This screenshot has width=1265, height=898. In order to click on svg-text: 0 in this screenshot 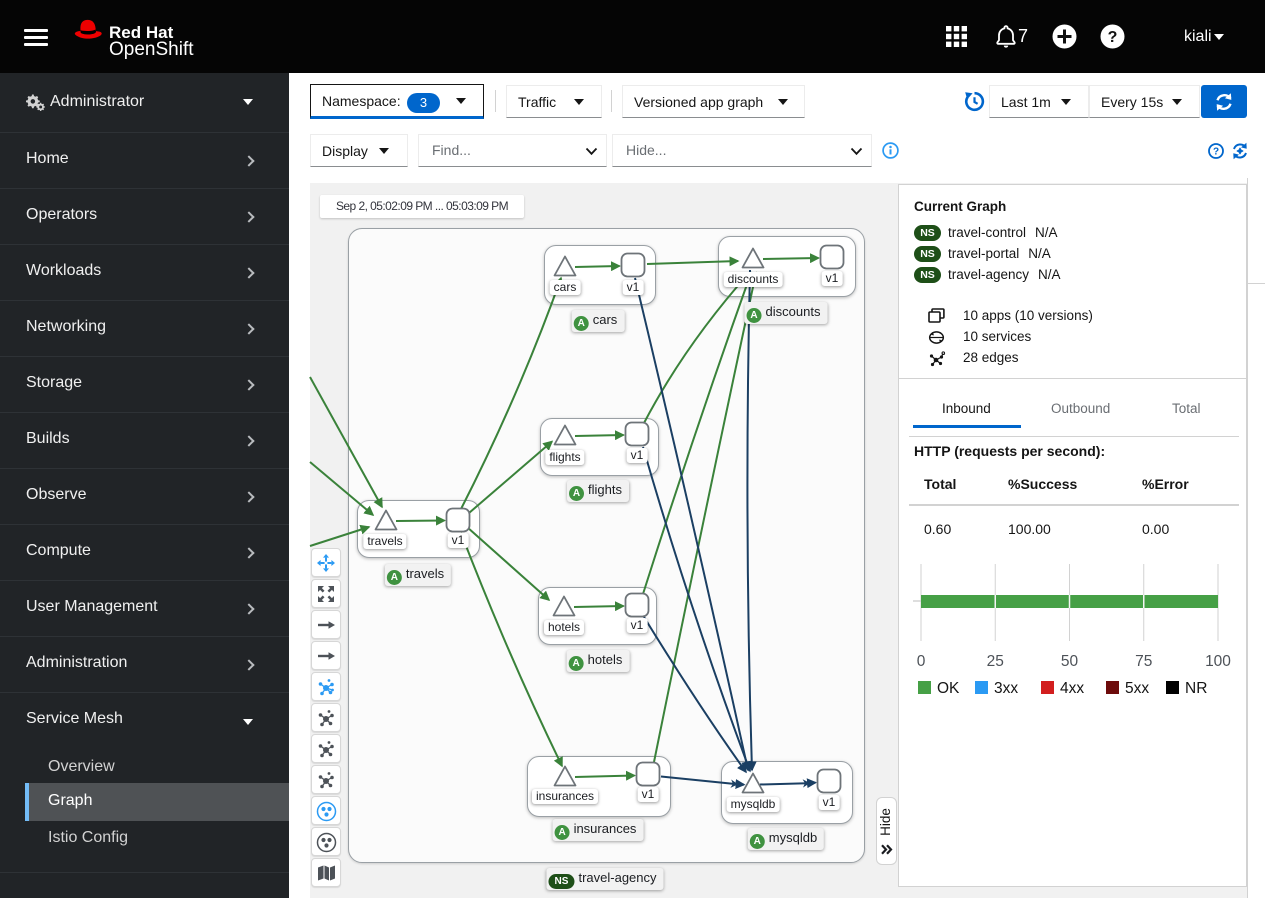, I will do `click(921, 661)`.